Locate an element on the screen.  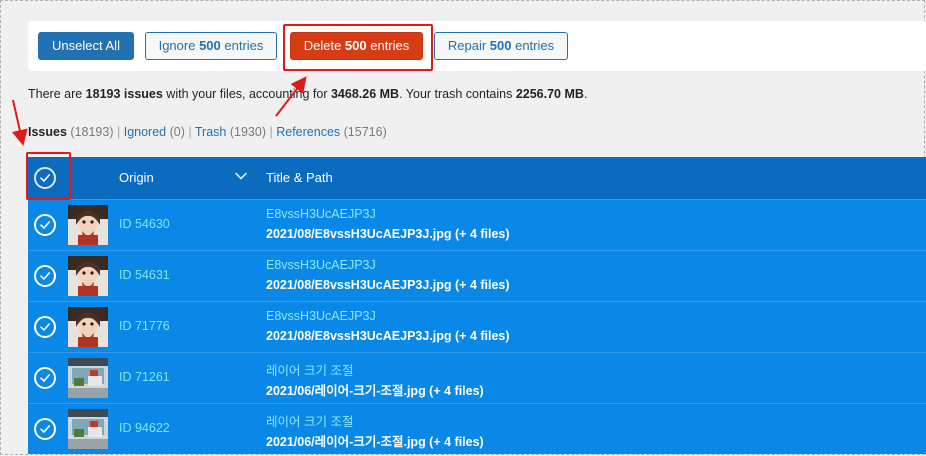
filter-references: References is located at coordinates (308, 132).